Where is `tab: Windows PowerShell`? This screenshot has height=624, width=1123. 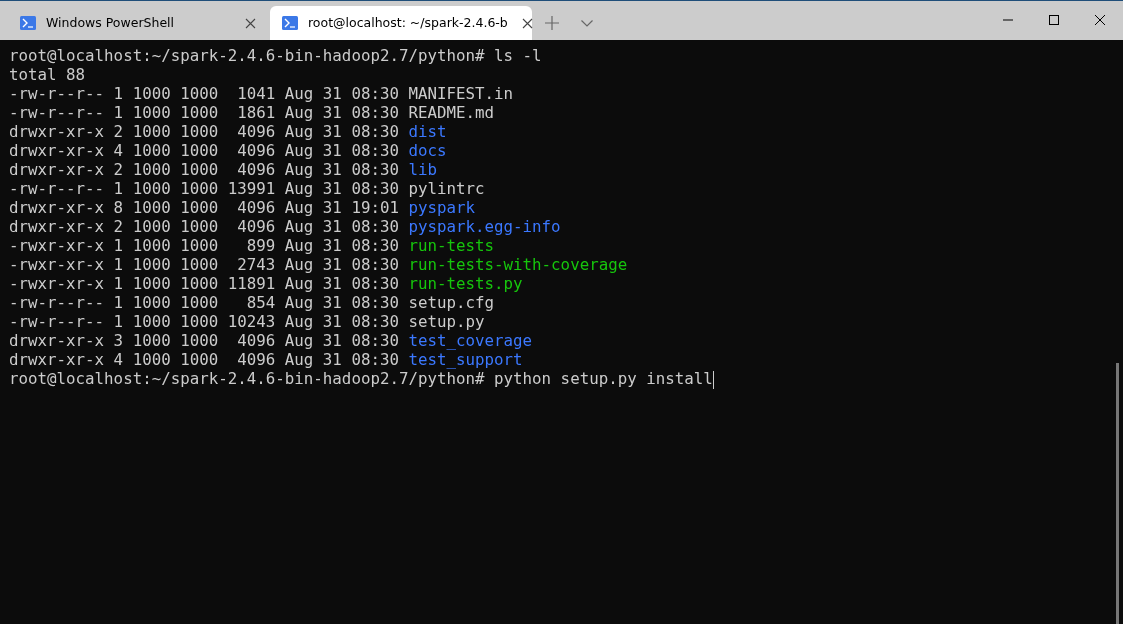 tab: Windows PowerShell is located at coordinates (139, 23).